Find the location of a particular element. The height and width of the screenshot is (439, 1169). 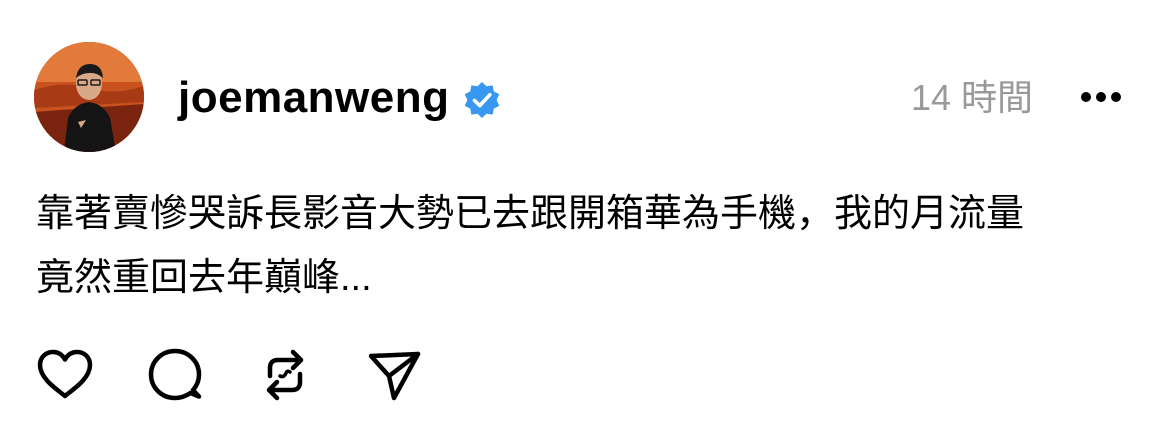

comment-button is located at coordinates (175, 375).